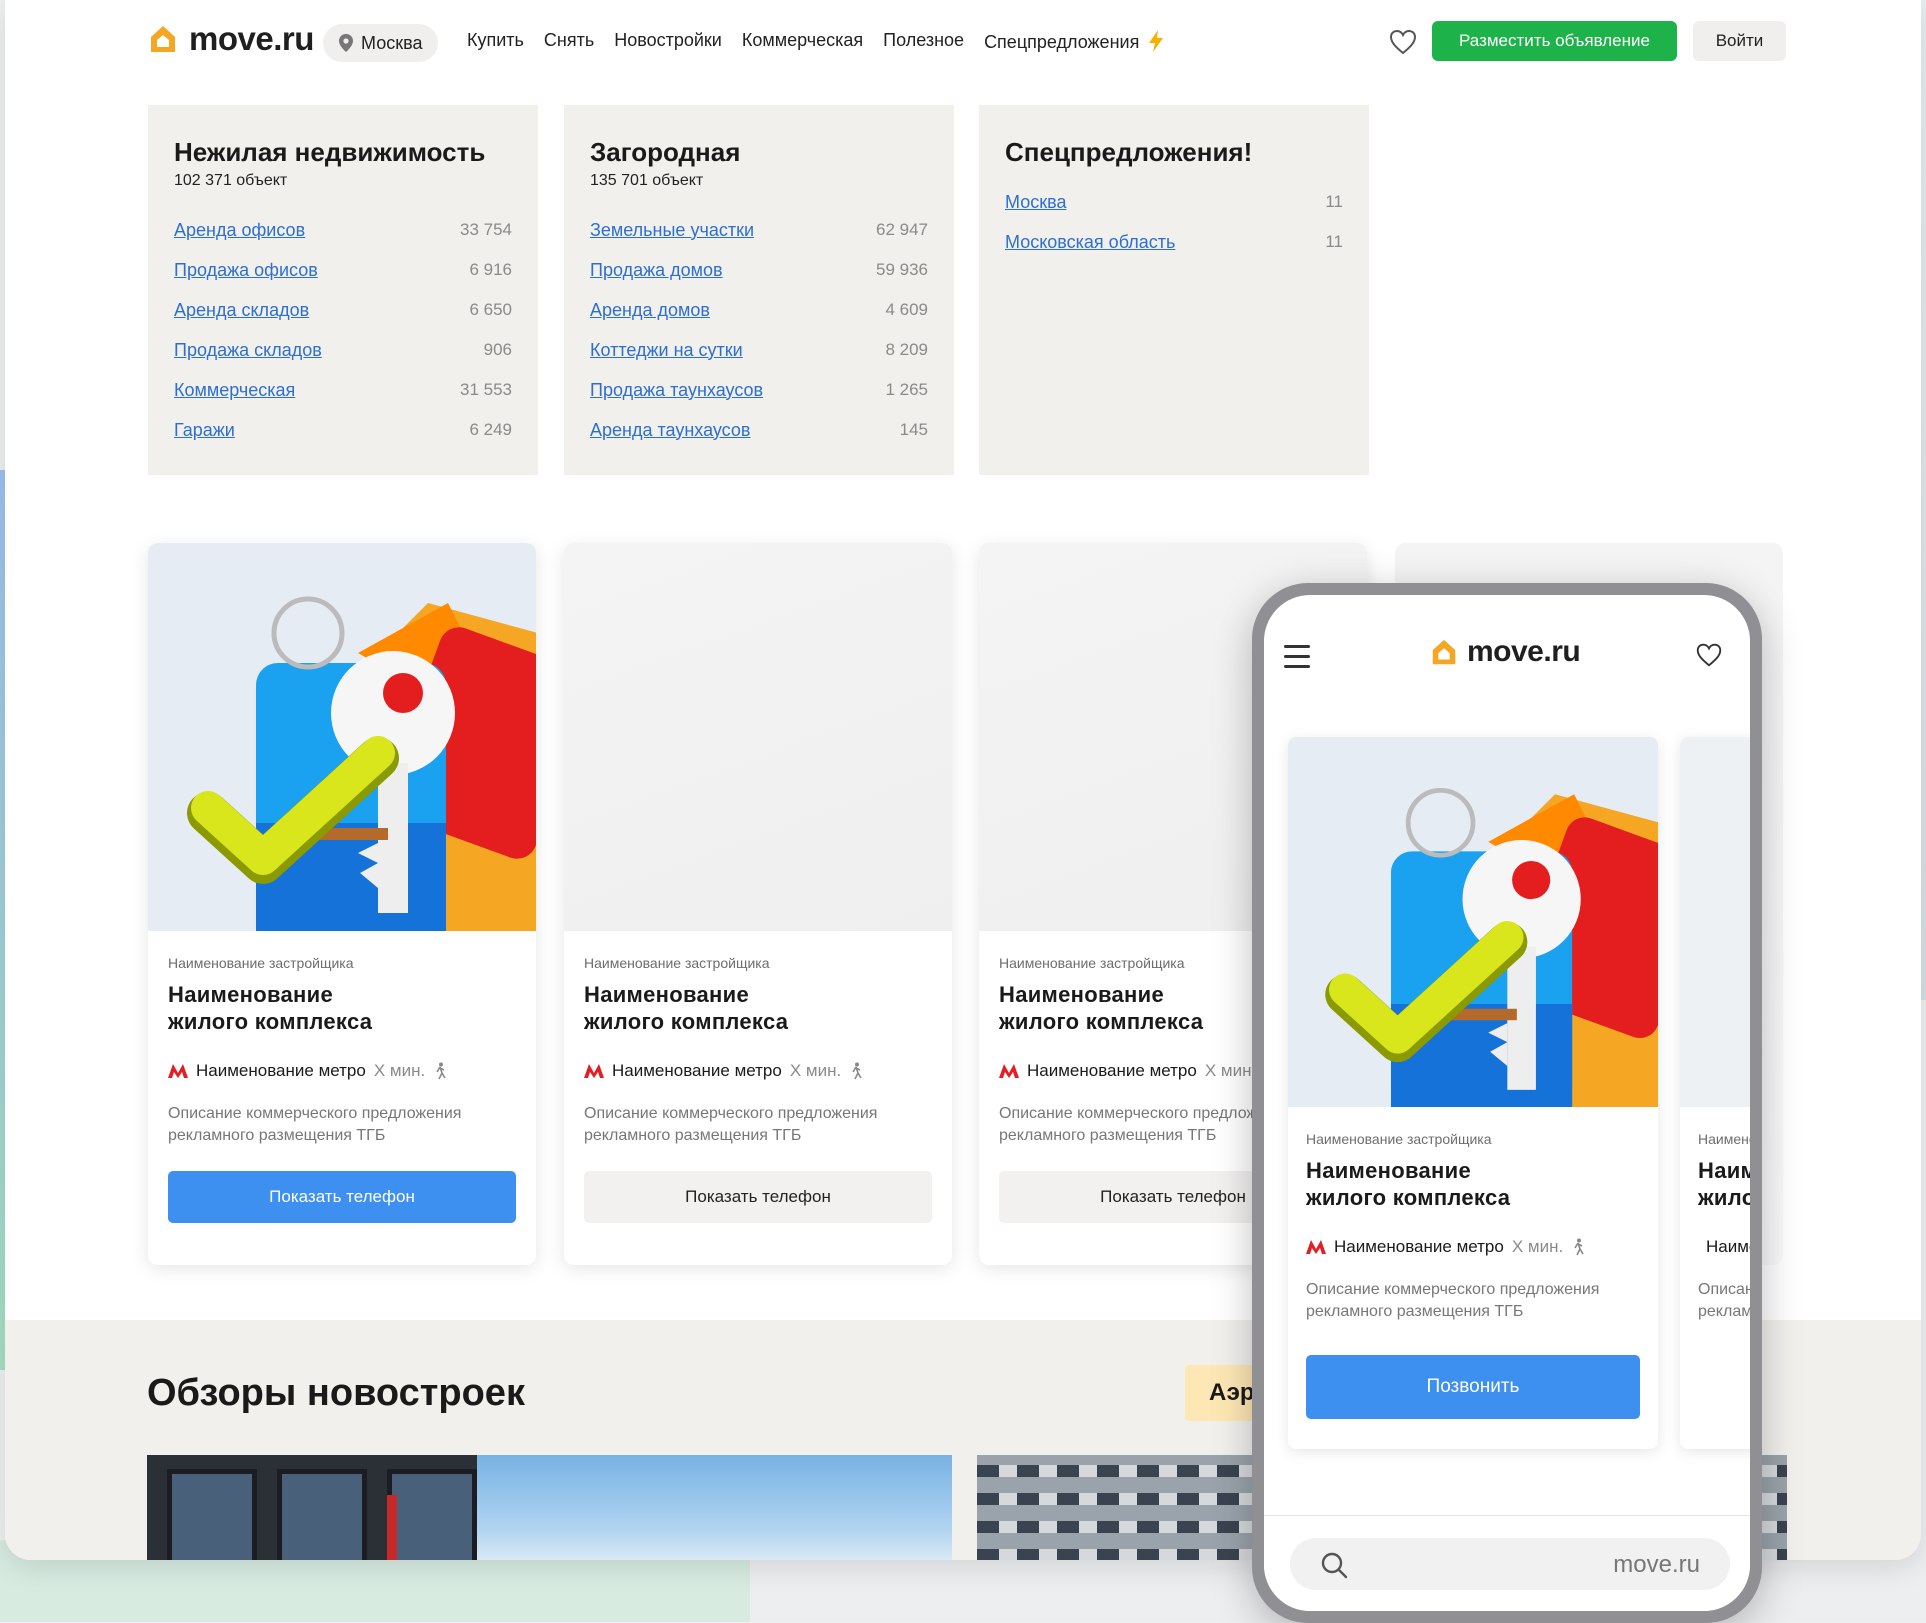 The height and width of the screenshot is (1623, 1926). Describe the element at coordinates (802, 41) in the screenshot. I see `nav-commercial: Коммерческая` at that location.